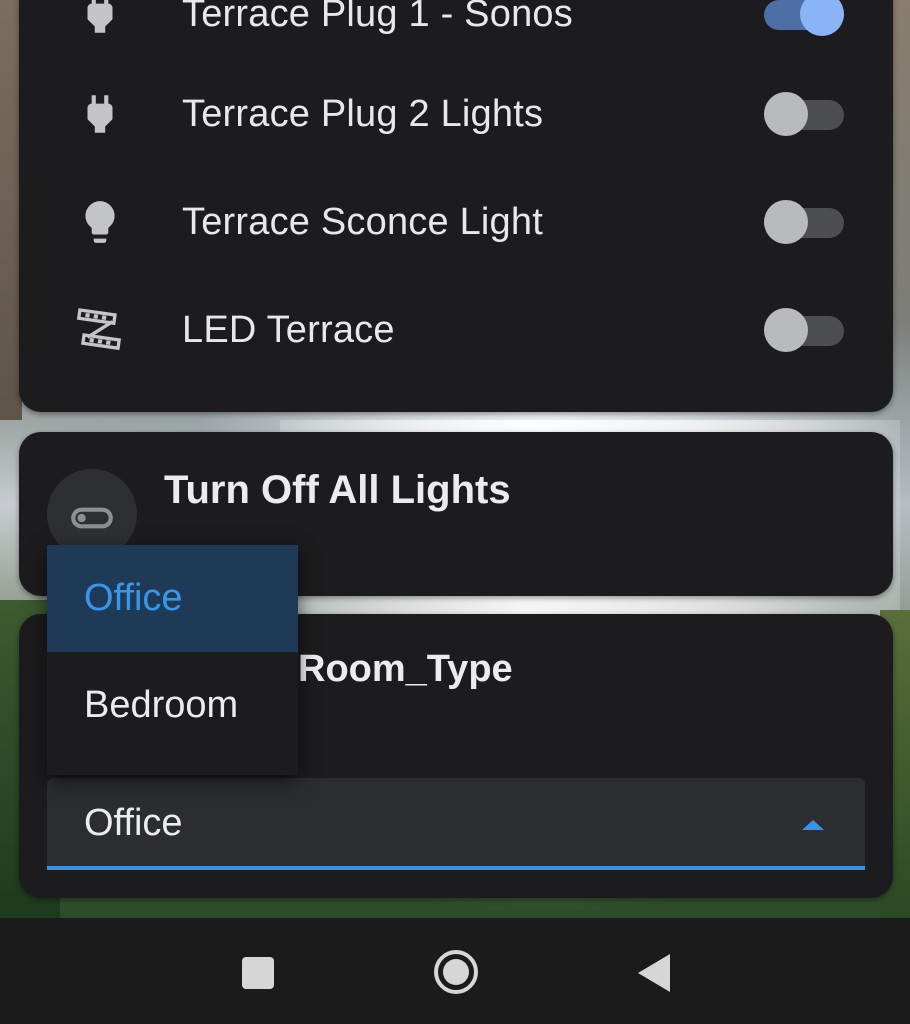  Describe the element at coordinates (337, 490) in the screenshot. I see `script-title: Turn Off All Lights` at that location.